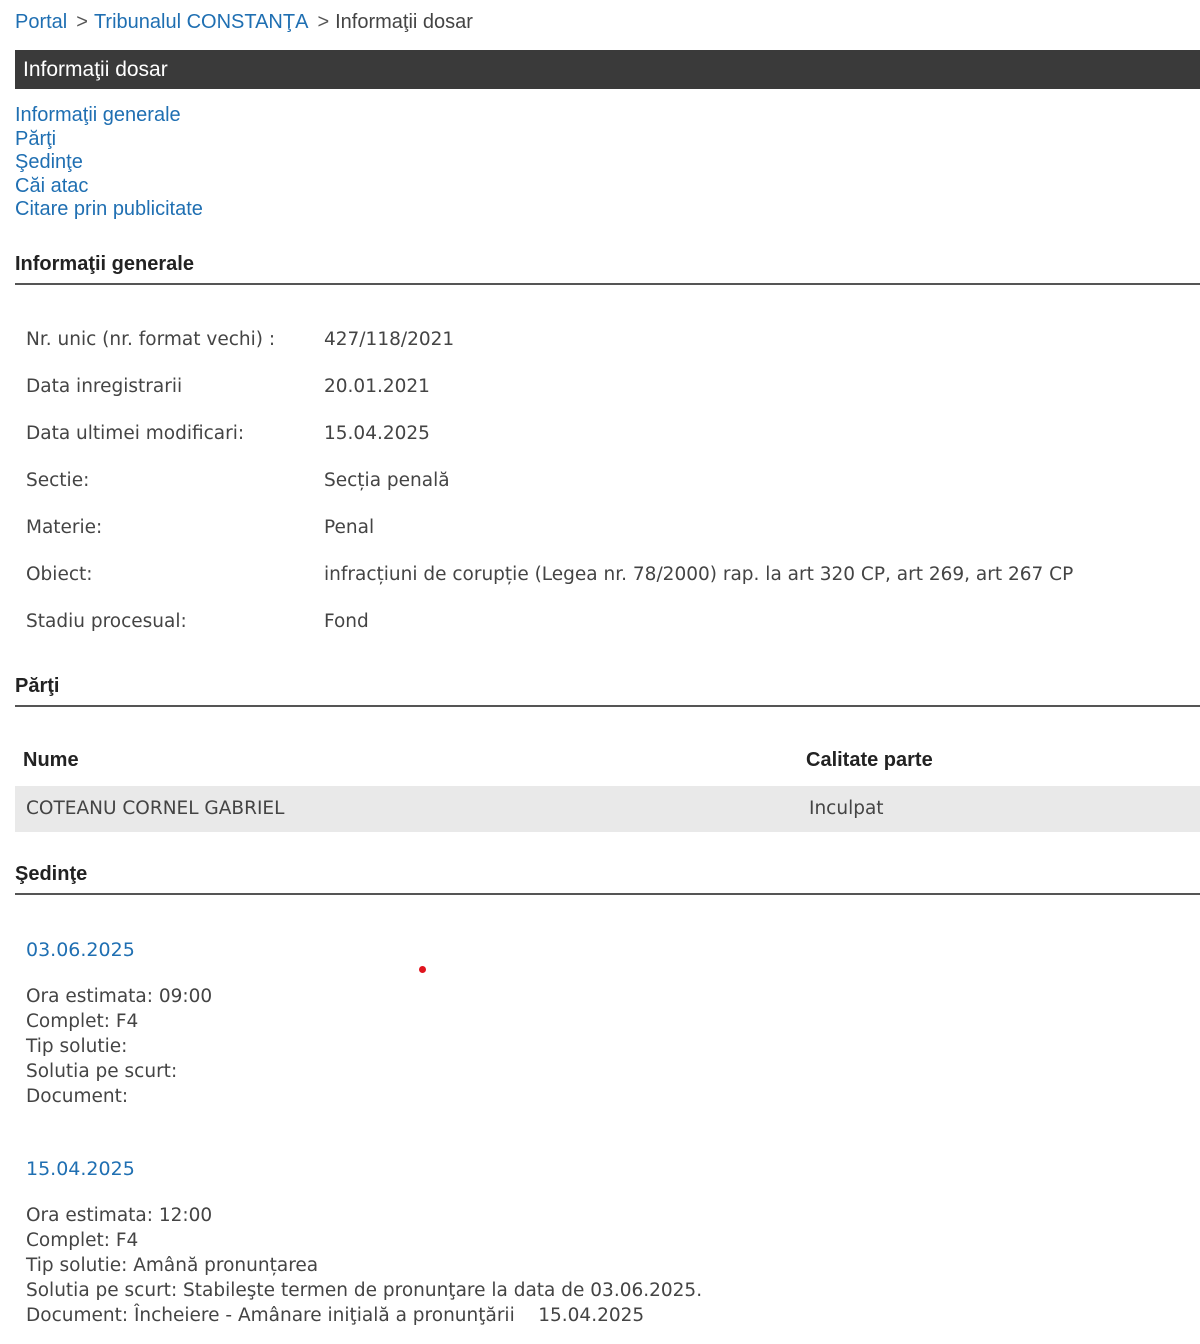 This screenshot has width=1200, height=1344. Describe the element at coordinates (607, 69) in the screenshot. I see `page-title-bar: Informaţii dosar` at that location.